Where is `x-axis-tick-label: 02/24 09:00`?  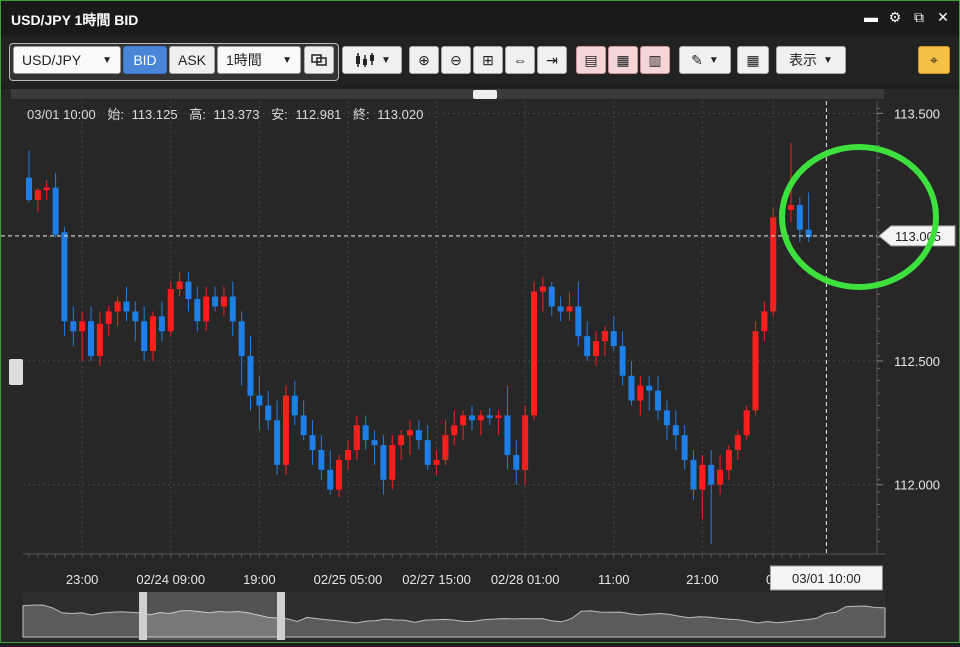
x-axis-tick-label: 02/24 09:00 is located at coordinates (170, 579).